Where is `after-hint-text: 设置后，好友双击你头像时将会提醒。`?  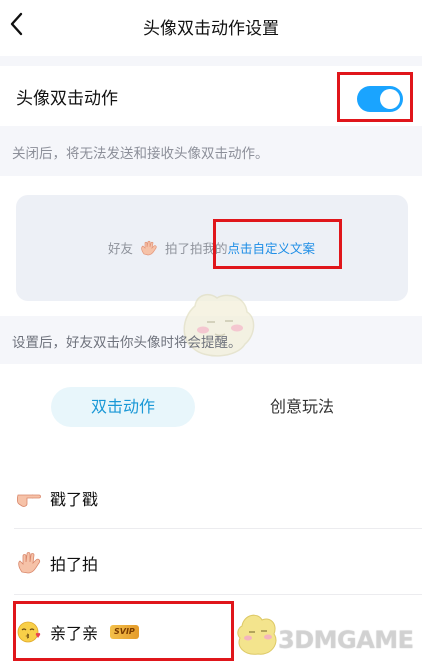 after-hint-text: 设置后，好友双击你头像时将会提醒。 is located at coordinates (127, 343).